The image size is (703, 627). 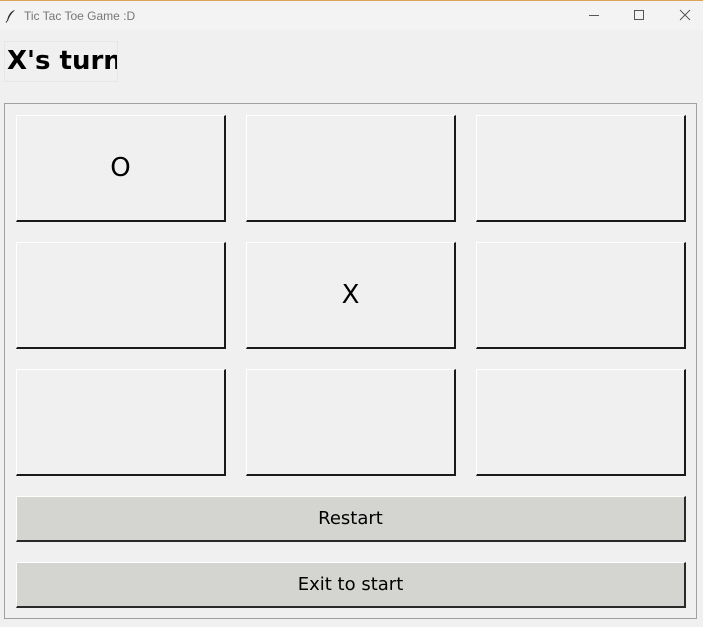 I want to click on close-icon, so click(x=685, y=15).